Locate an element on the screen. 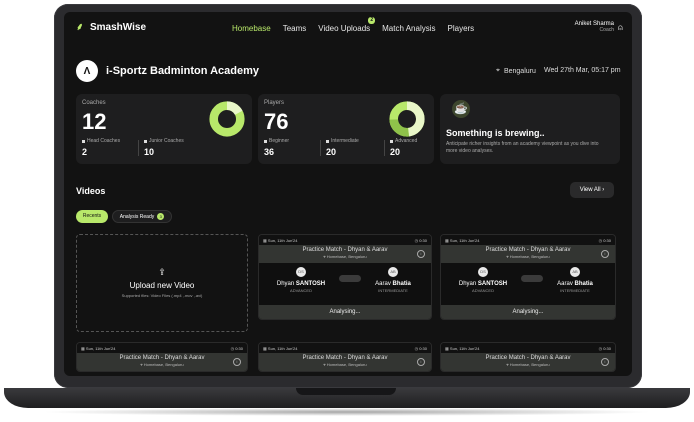  user-info: Aniket Sharma Coach is located at coordinates (594, 27).